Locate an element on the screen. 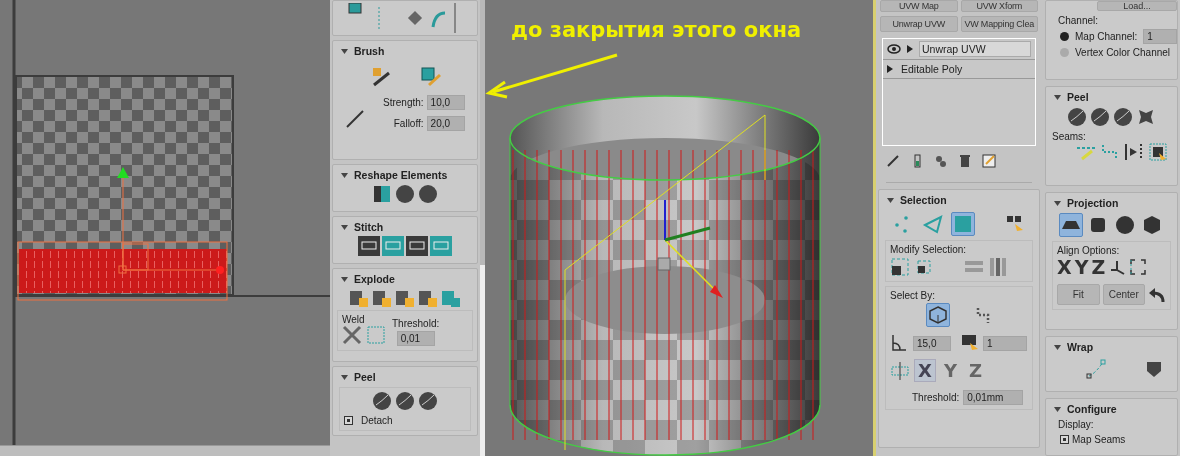 The width and height of the screenshot is (1180, 456). projection-button: Center is located at coordinates (1123, 294).